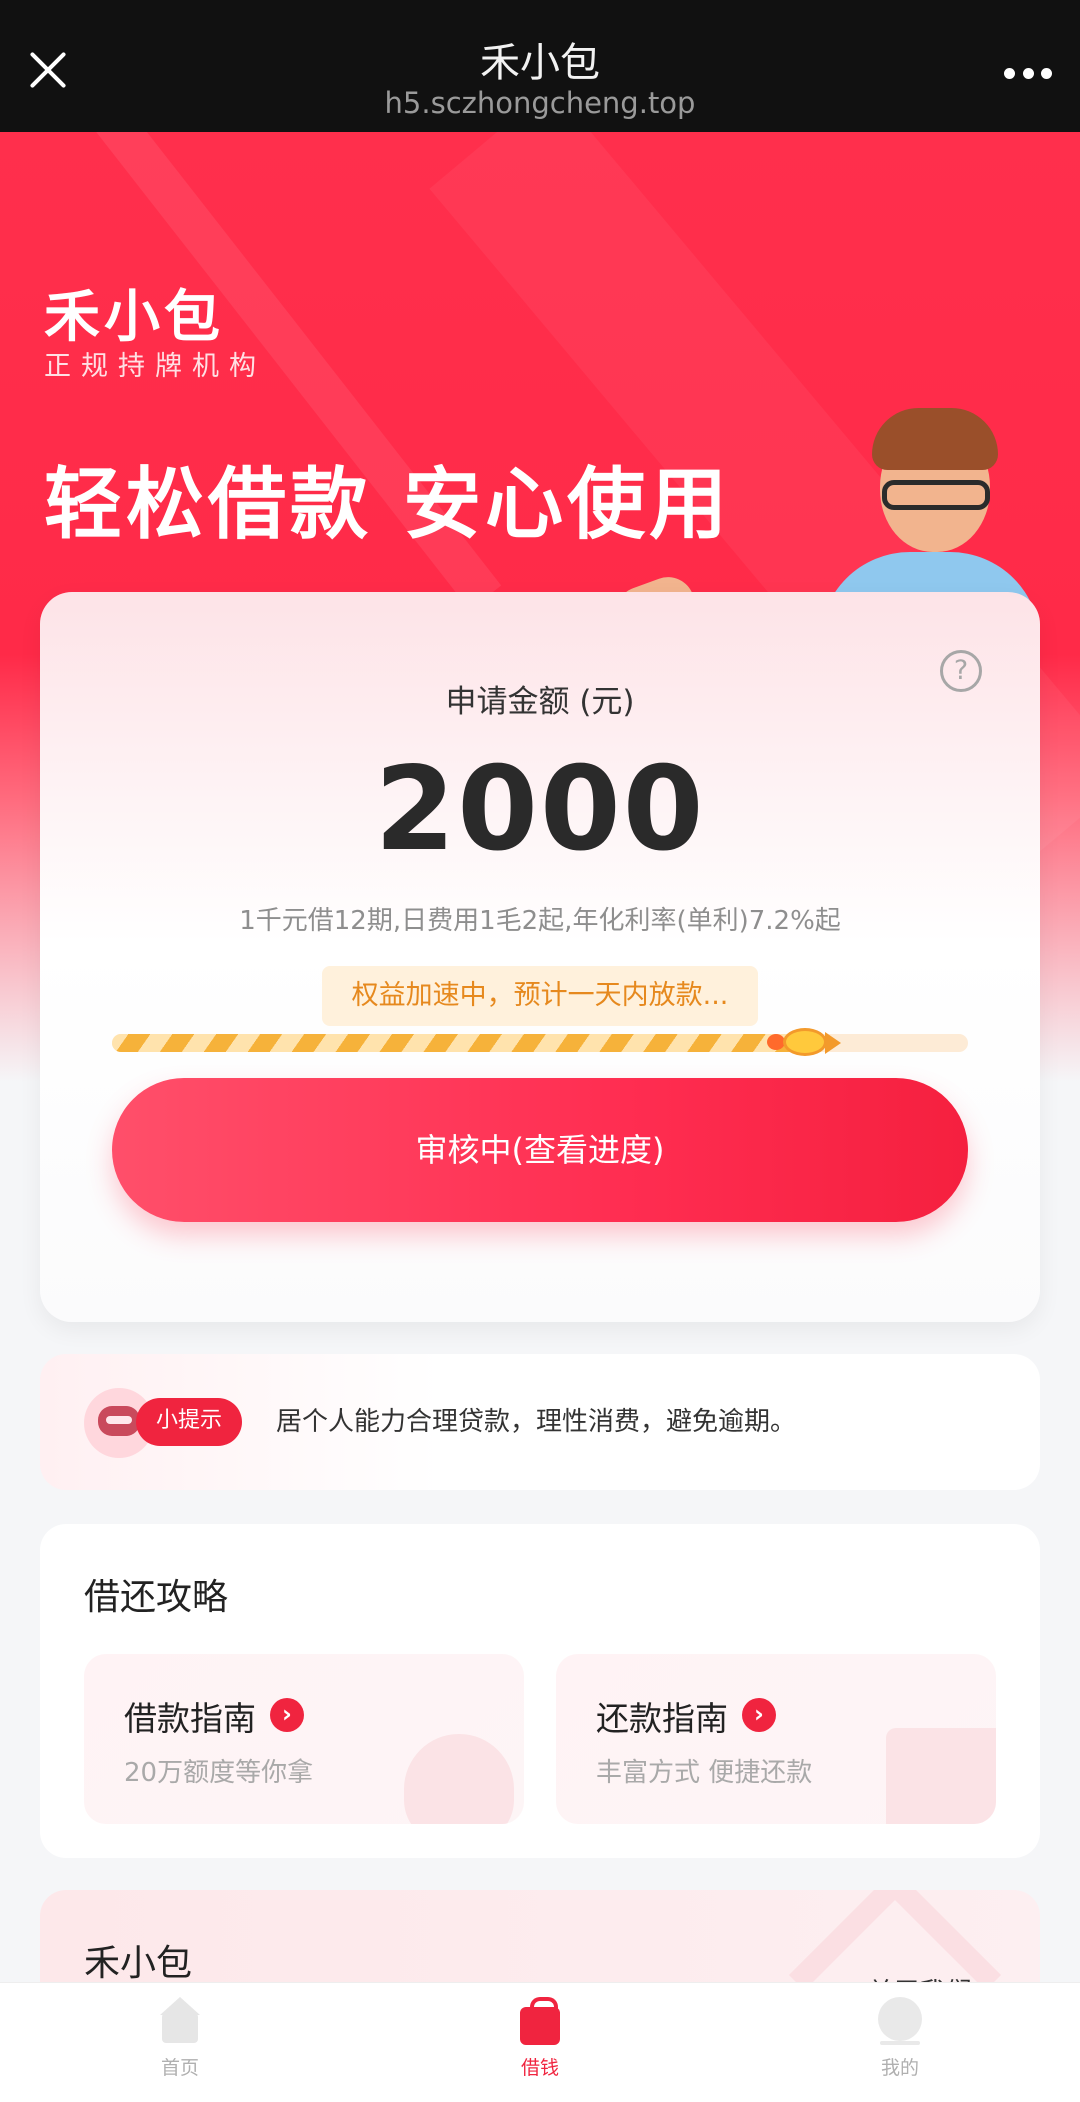  What do you see at coordinates (536, 1422) in the screenshot?
I see `tips-message: 居个人能力合理贷款，理性消费，避免逾期。` at bounding box center [536, 1422].